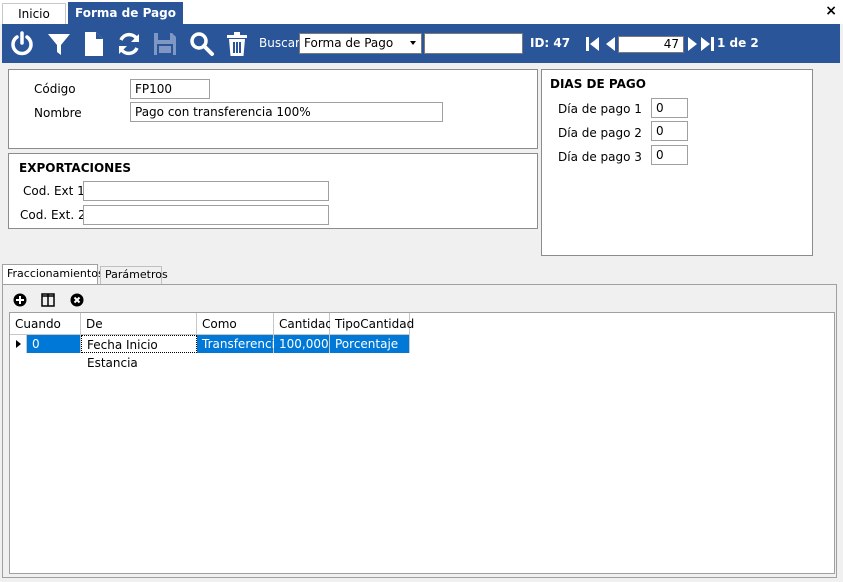 The height and width of the screenshot is (582, 843). I want to click on power-icon, so click(22, 44).